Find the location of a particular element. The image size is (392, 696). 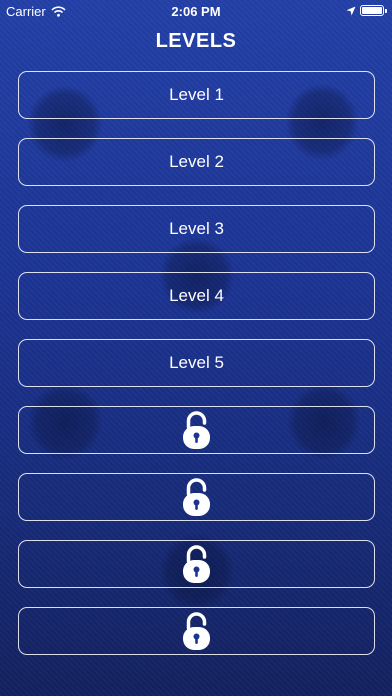

level-button: Level 4 is located at coordinates (196, 296).